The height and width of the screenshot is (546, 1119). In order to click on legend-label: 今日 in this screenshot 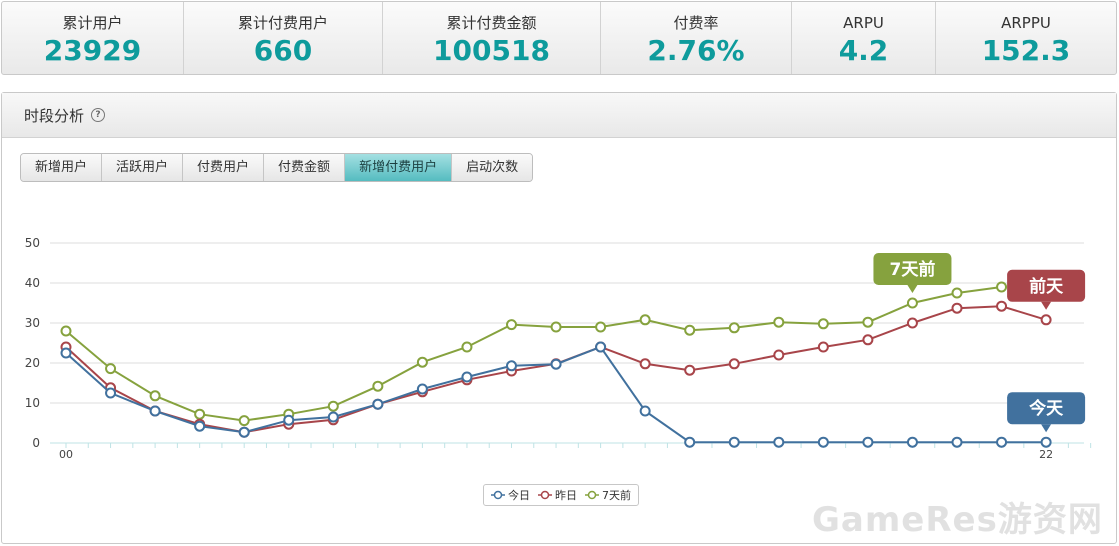, I will do `click(519, 495)`.